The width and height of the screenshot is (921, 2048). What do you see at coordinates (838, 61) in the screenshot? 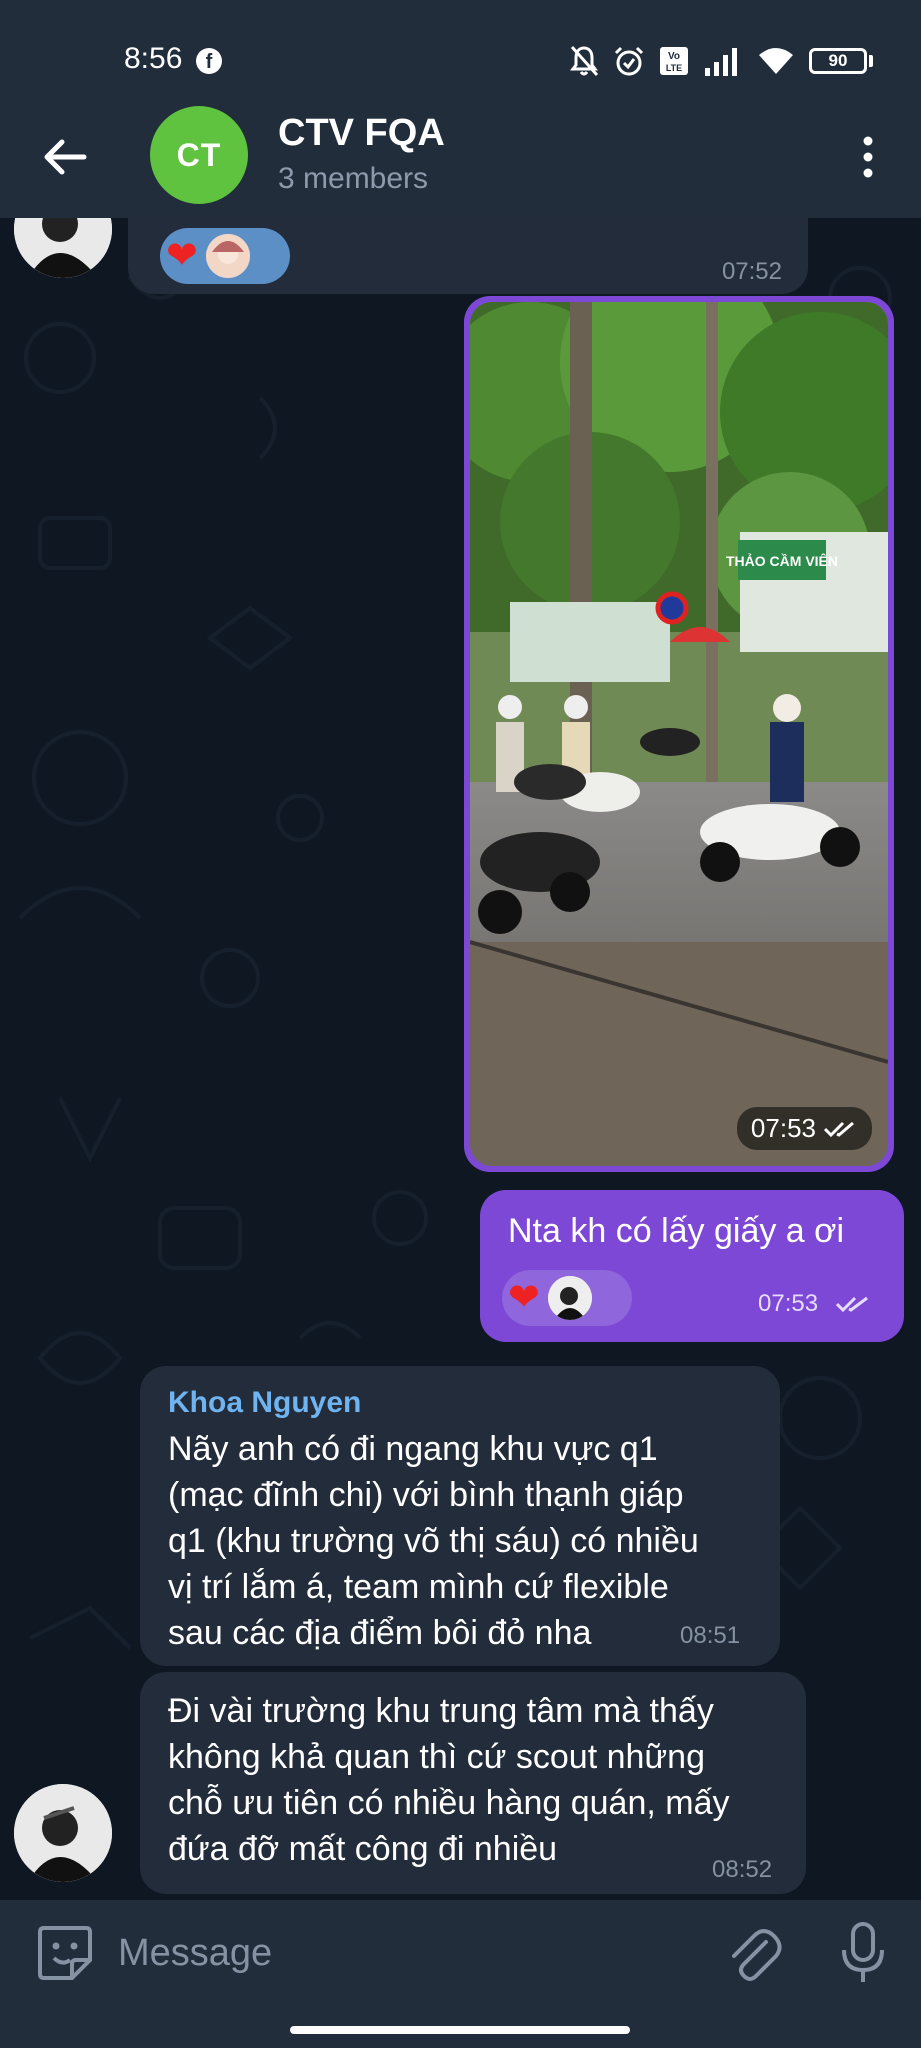
I see `battery-level: 90` at bounding box center [838, 61].